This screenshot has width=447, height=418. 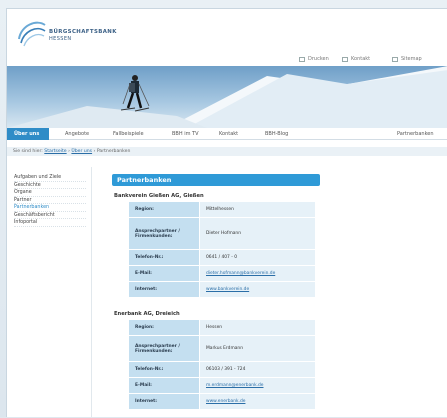 I want to click on sidebar-item-geschichte: Geschichte, so click(x=50, y=185).